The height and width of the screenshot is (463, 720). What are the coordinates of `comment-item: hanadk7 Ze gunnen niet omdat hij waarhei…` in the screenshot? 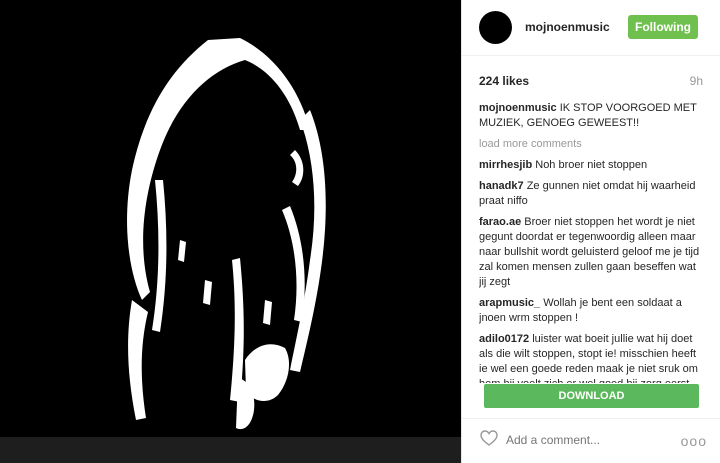 It's located at (592, 194).